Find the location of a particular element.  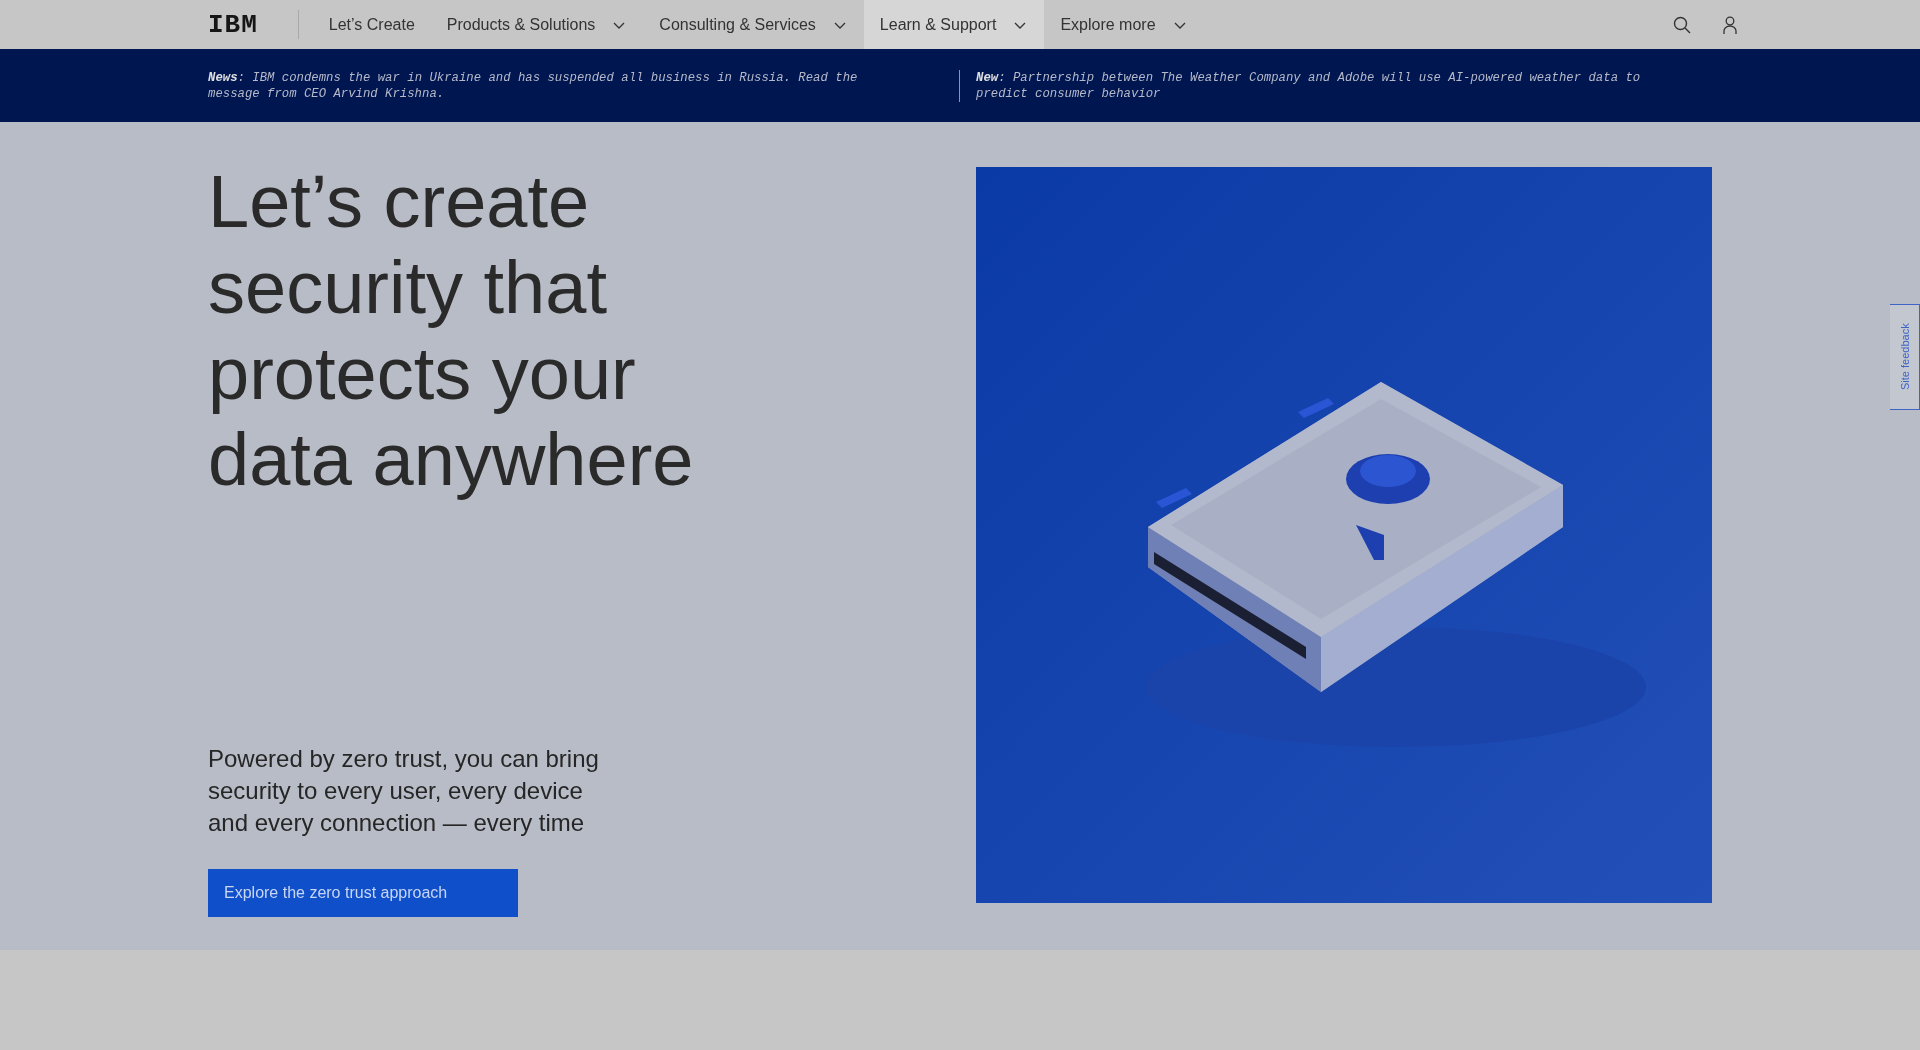

nav-item: Learn & Support is located at coordinates (954, 24).